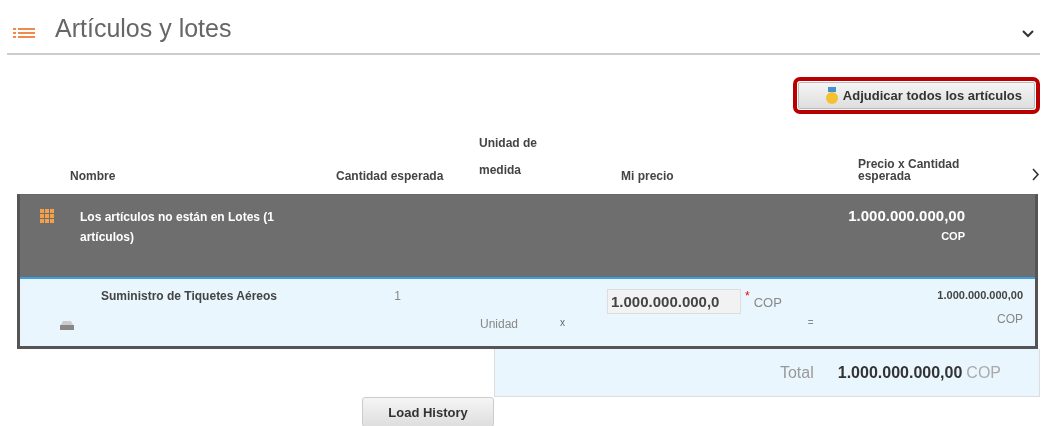 Image resolution: width=1047 pixels, height=426 pixels. I want to click on required-mark: *, so click(747, 296).